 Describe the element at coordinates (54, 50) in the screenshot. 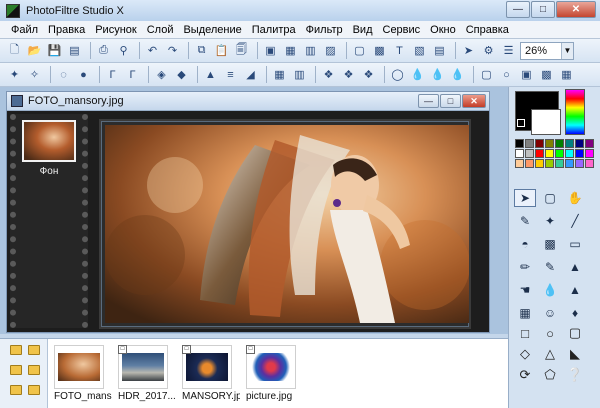

I see `save-icon: 💾` at that location.